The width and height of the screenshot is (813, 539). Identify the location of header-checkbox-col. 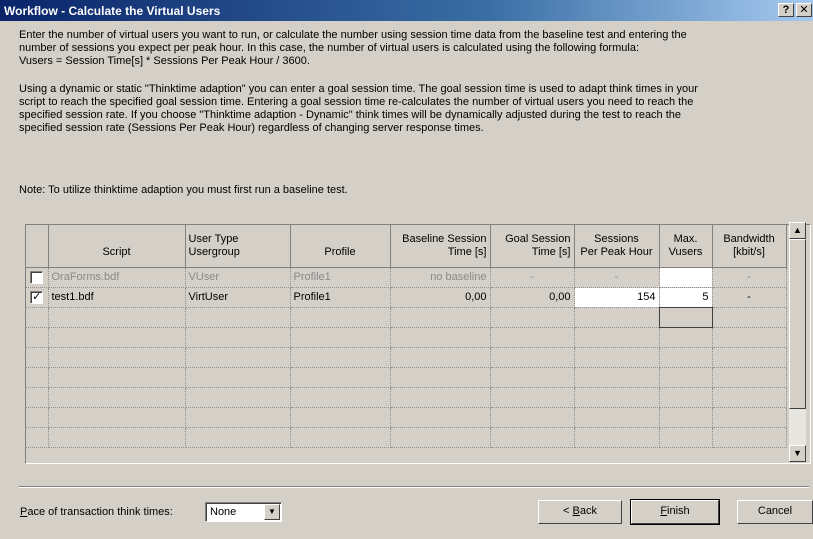
(37, 246).